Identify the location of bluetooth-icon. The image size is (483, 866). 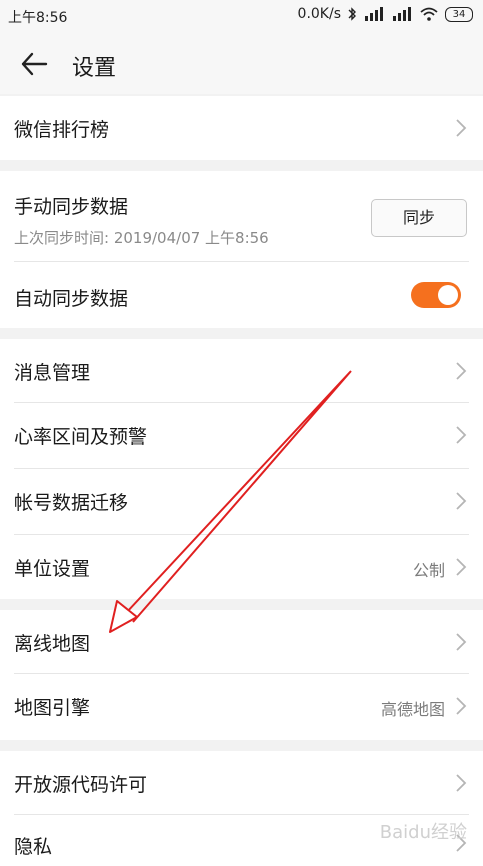
(352, 14).